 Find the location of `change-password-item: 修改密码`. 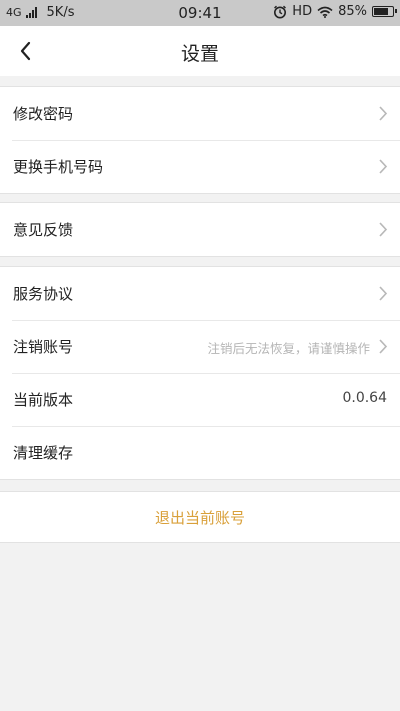

change-password-item: 修改密码 is located at coordinates (200, 113).